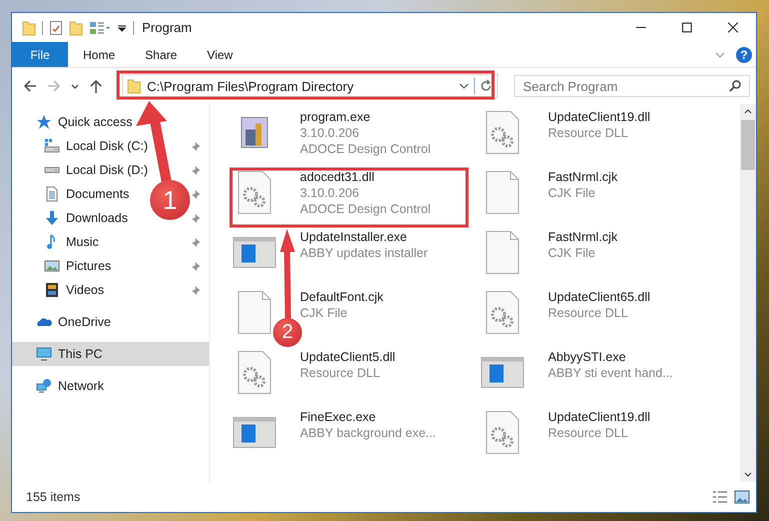 The width and height of the screenshot is (769, 521). What do you see at coordinates (342, 297) in the screenshot?
I see `file-name: DefaultFont.cjk` at bounding box center [342, 297].